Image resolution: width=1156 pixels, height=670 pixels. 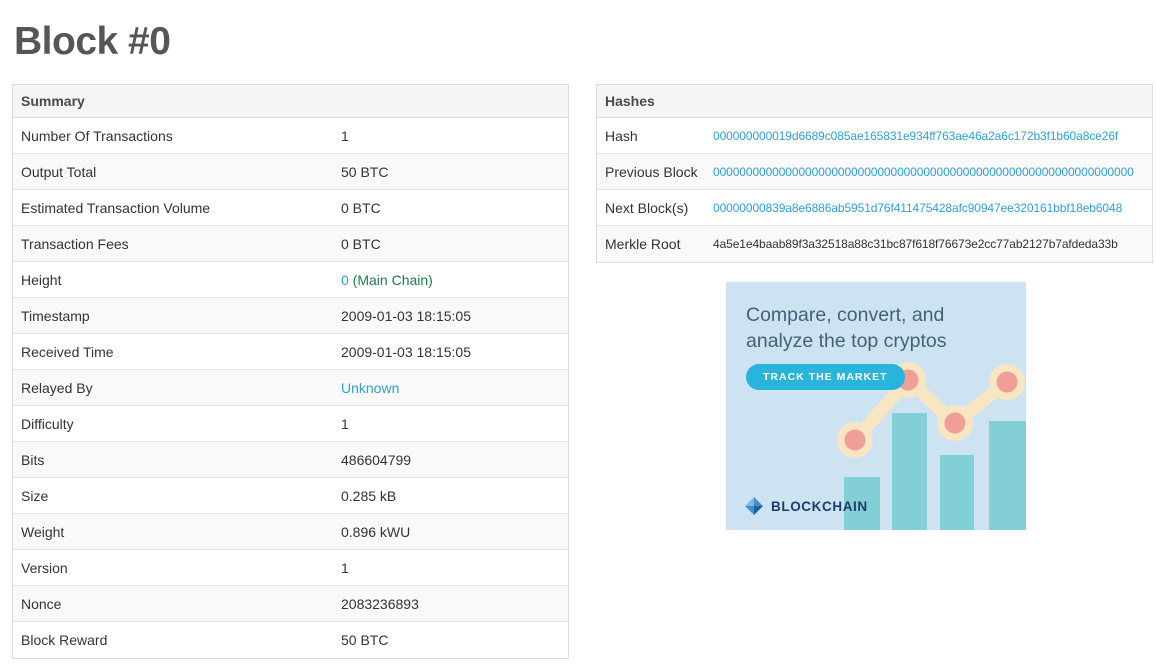 I want to click on hashes-row-label: Merkle Root, so click(x=643, y=244).